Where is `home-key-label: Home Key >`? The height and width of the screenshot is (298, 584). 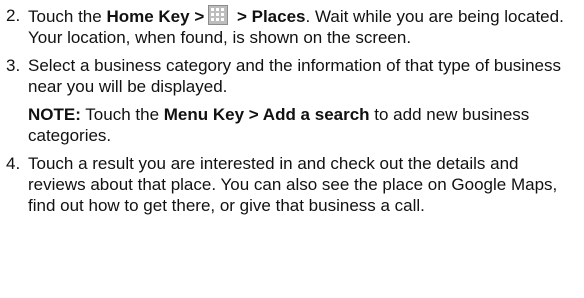 home-key-label: Home Key > is located at coordinates (155, 16).